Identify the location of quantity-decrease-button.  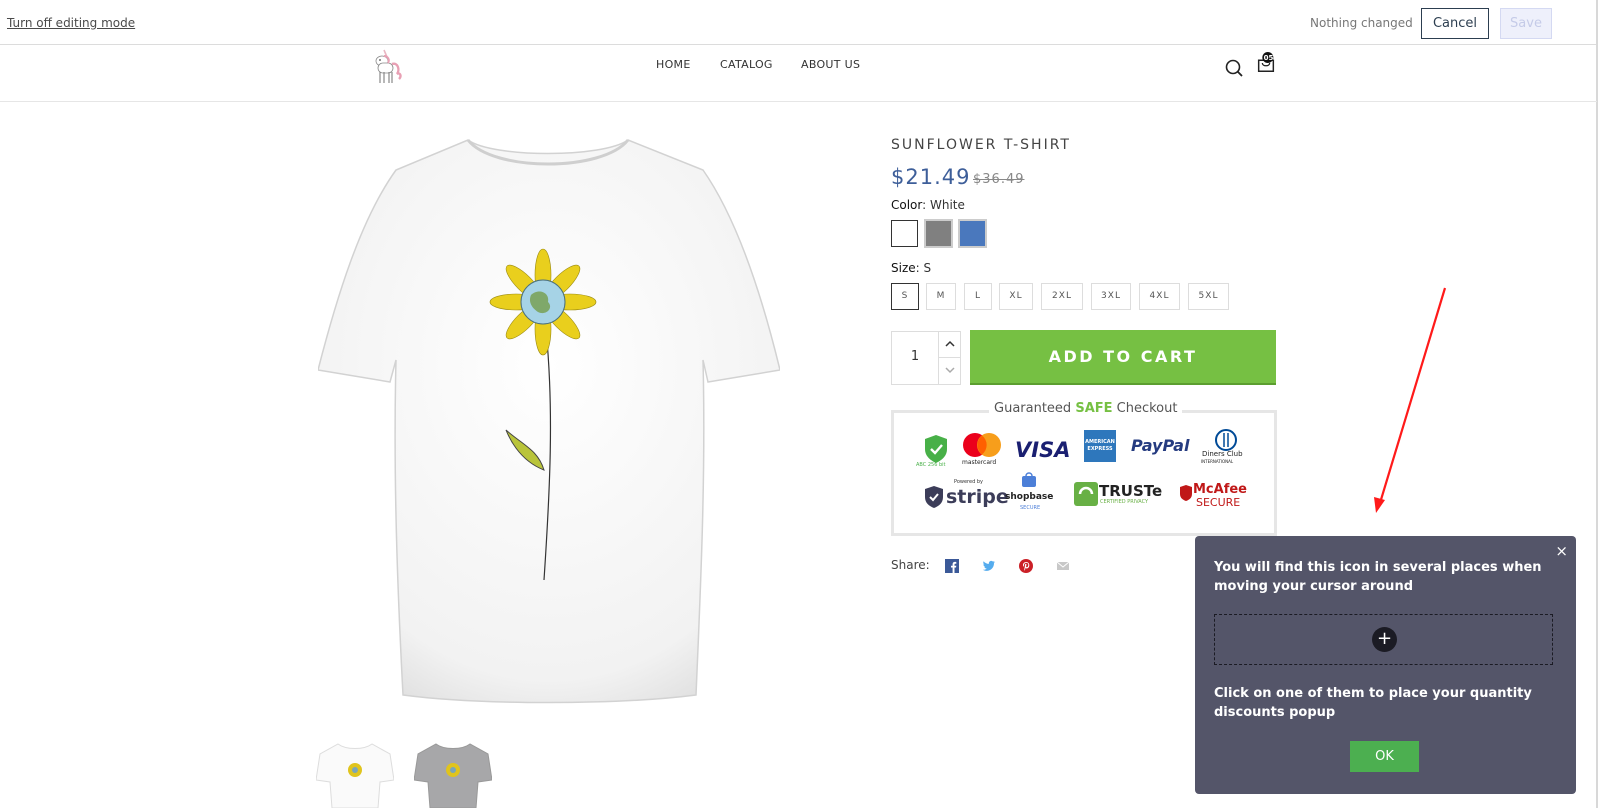
(949, 371).